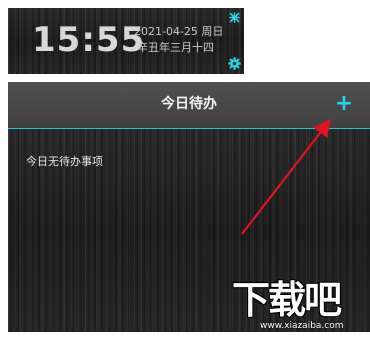 This screenshot has height=337, width=370. I want to click on gear-icon, so click(234, 63).